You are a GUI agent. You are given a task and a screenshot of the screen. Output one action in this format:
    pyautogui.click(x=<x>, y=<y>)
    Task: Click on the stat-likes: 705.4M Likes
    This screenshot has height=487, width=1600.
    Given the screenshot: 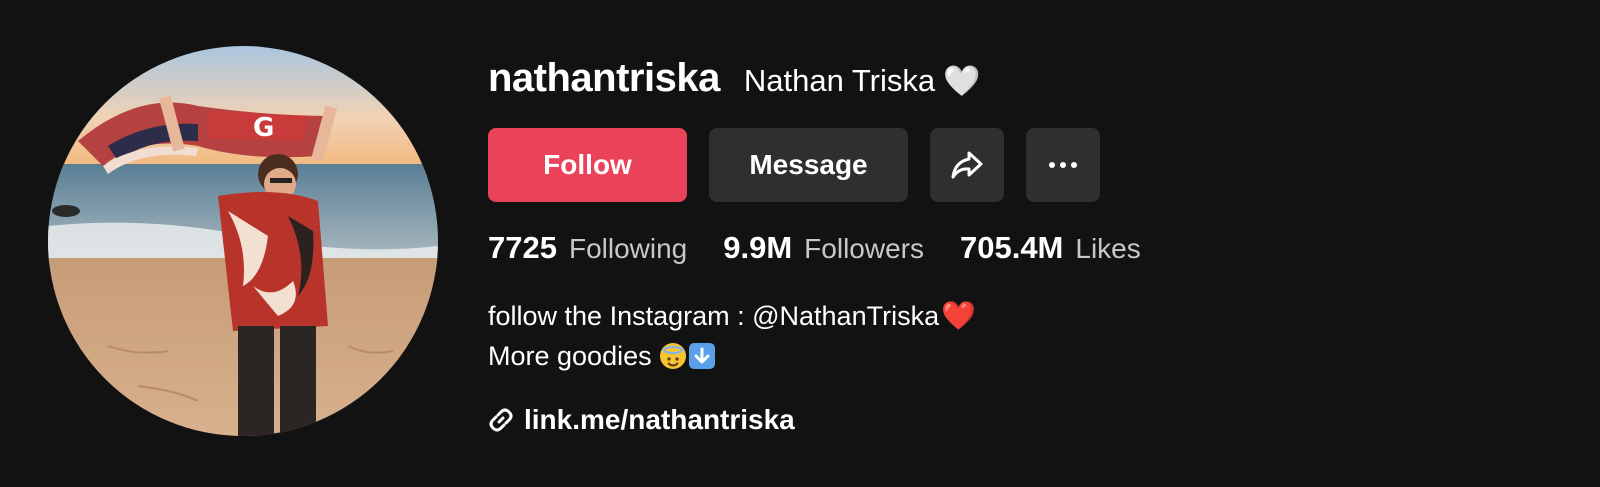 What is the action you would take?
    pyautogui.click(x=1050, y=248)
    